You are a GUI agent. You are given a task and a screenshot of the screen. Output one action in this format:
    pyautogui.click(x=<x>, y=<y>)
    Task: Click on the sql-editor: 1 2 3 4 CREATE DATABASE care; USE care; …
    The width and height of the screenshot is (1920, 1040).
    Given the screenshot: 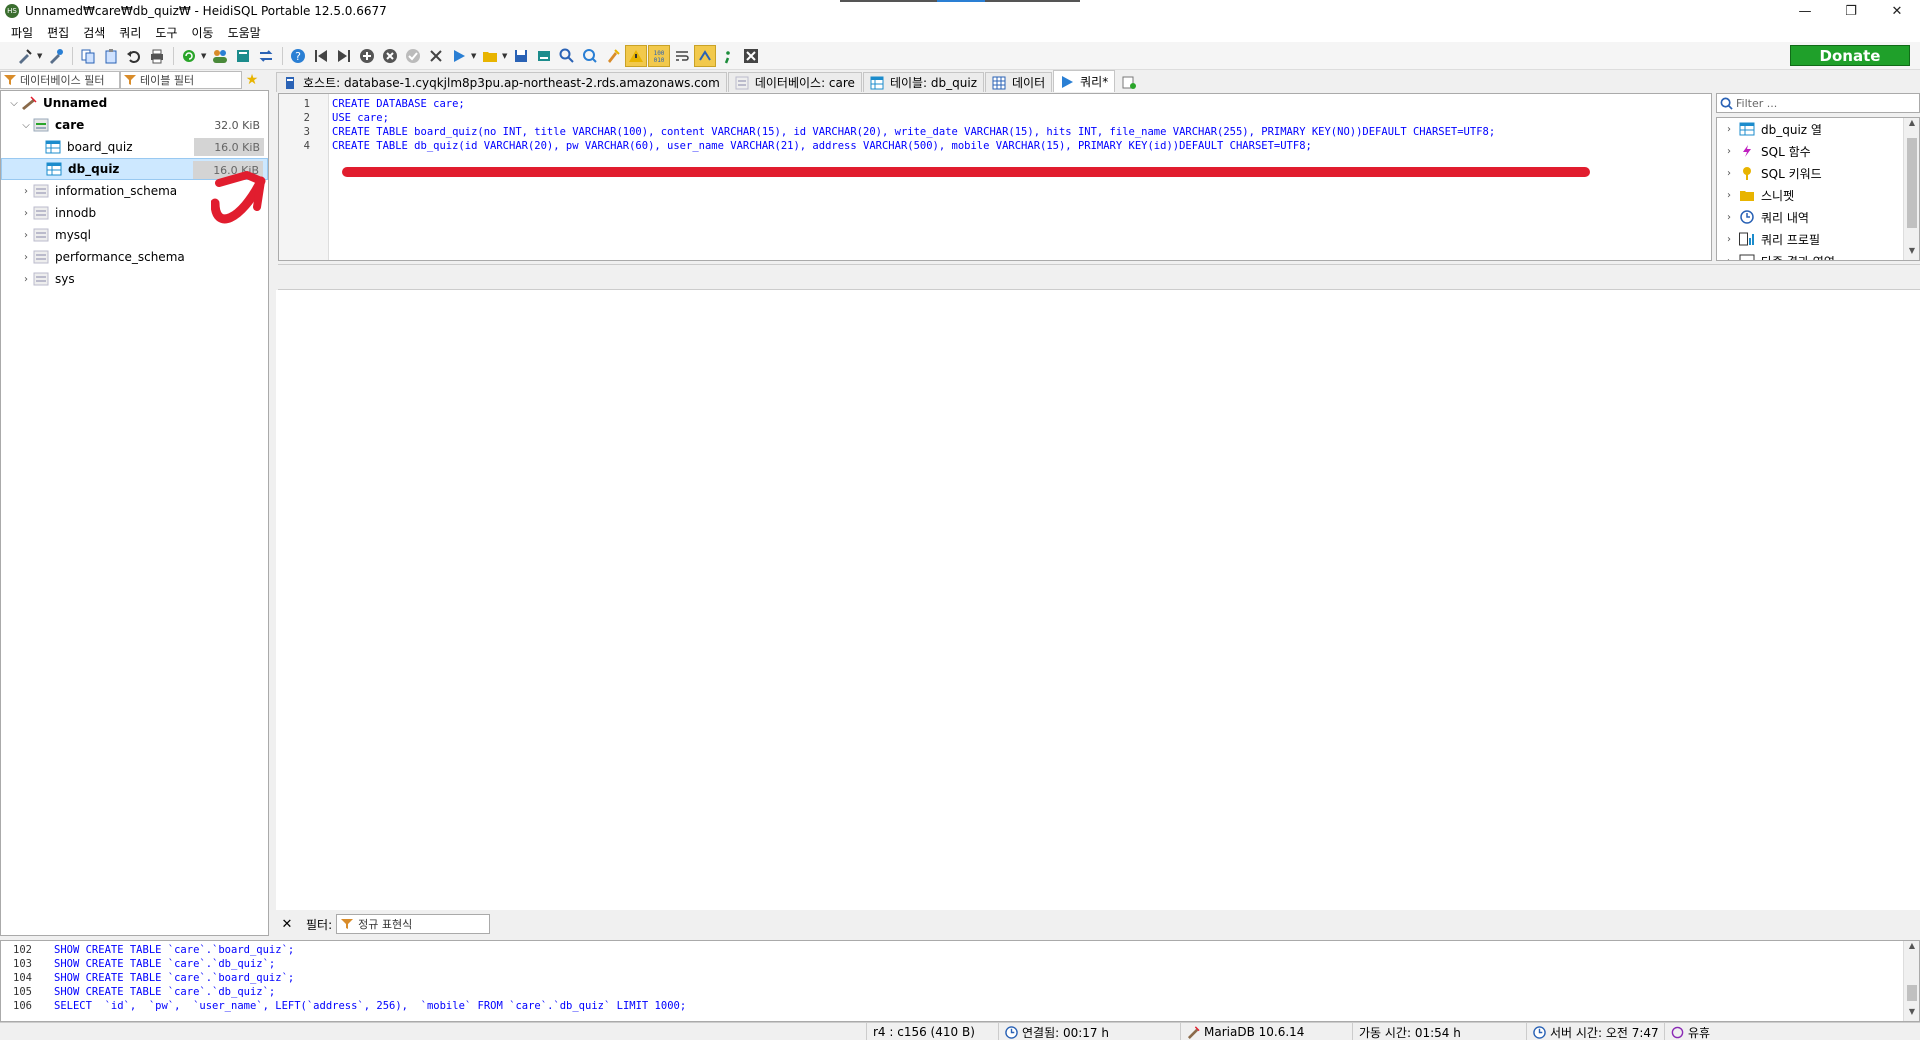 What is the action you would take?
    pyautogui.click(x=995, y=177)
    